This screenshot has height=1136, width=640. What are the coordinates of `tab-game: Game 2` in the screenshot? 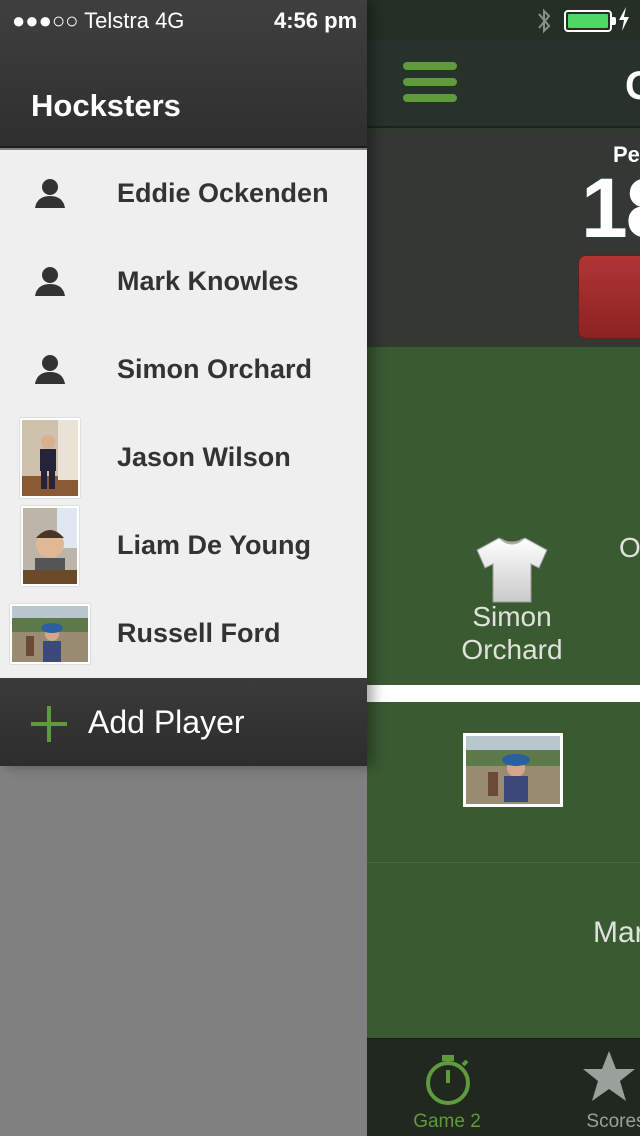 It's located at (447, 1087).